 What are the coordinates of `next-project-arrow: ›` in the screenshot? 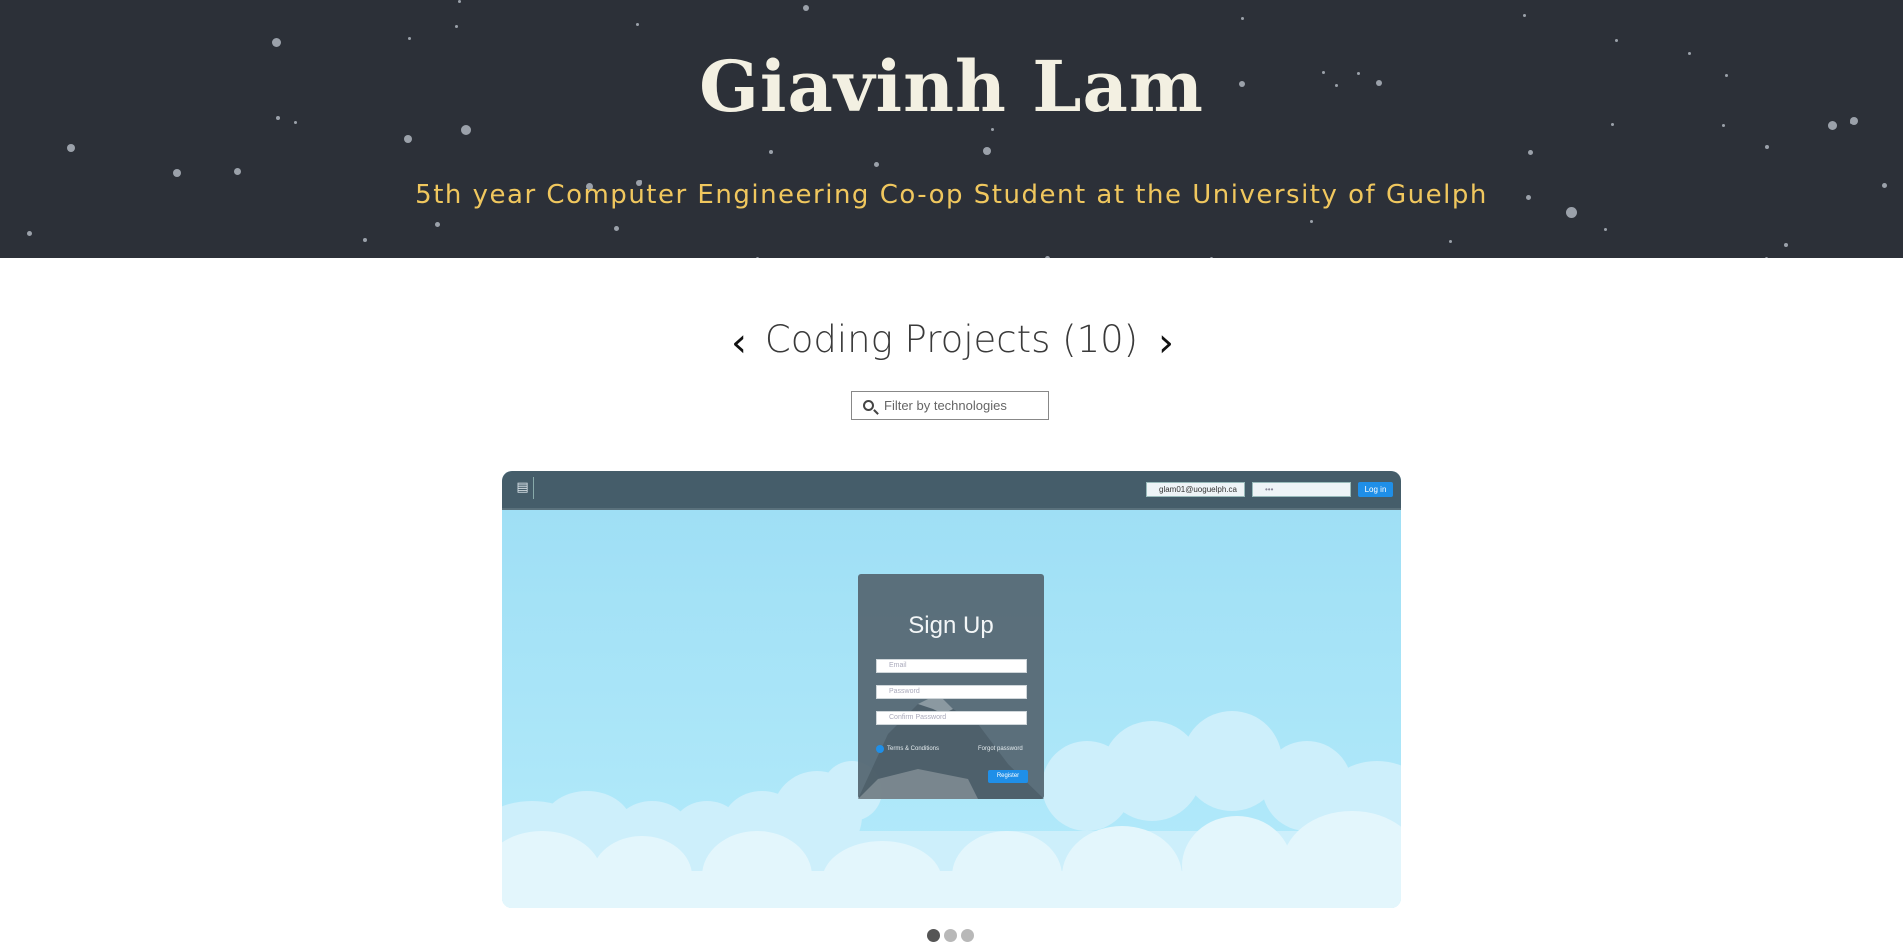 It's located at (1166, 343).